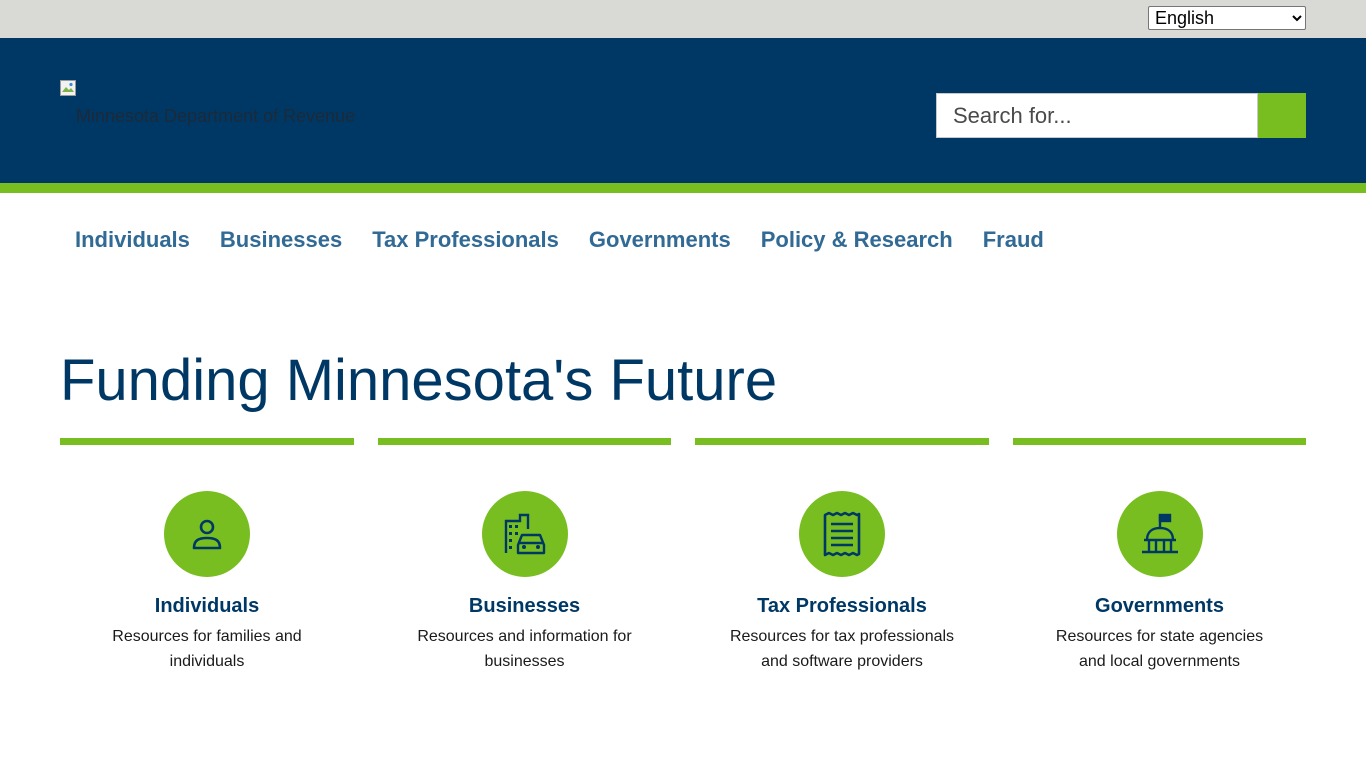 This screenshot has height=768, width=1366. What do you see at coordinates (216, 116) in the screenshot?
I see `logo-alt-text: Minnesota Department of Revenue` at bounding box center [216, 116].